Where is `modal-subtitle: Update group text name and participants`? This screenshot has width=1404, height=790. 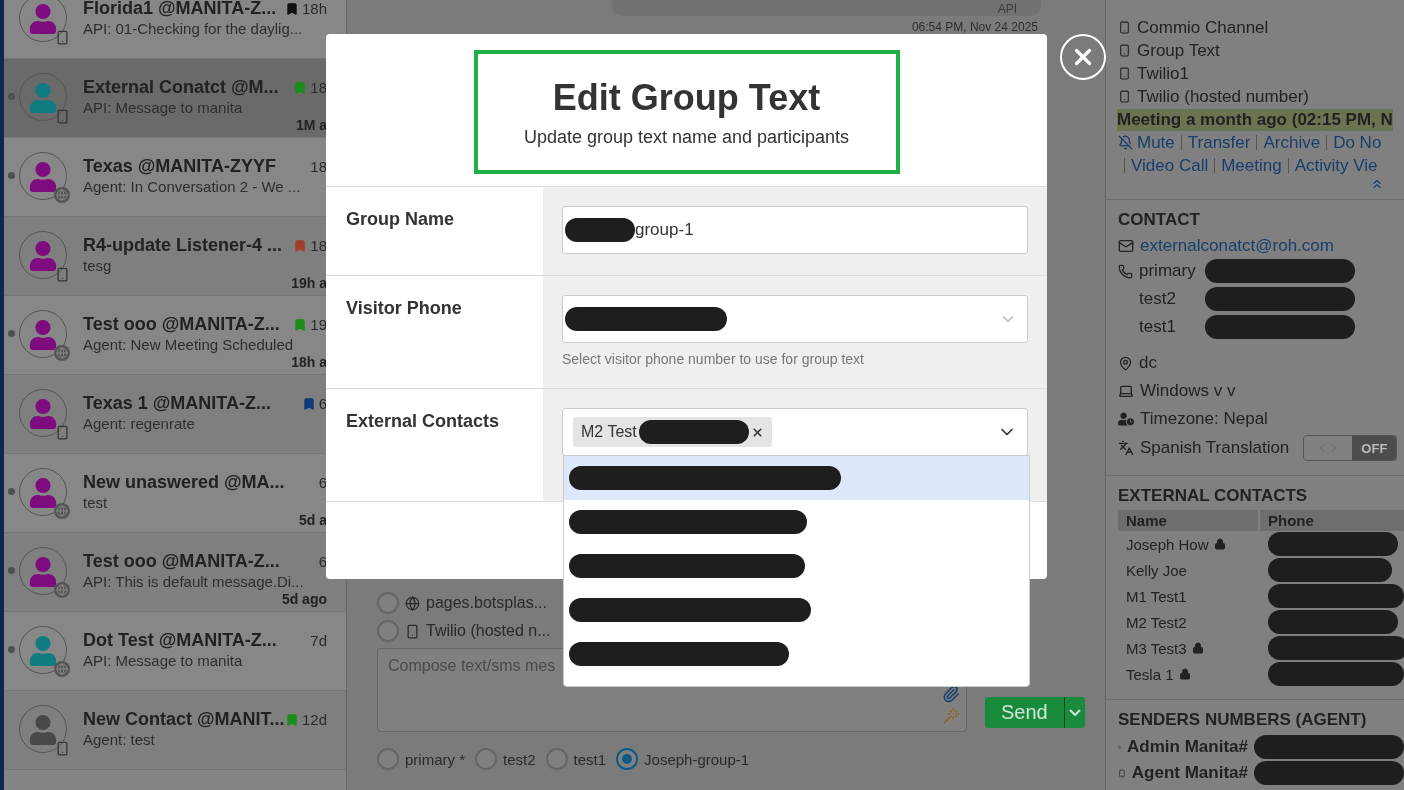
modal-subtitle: Update group text name and participants is located at coordinates (686, 137).